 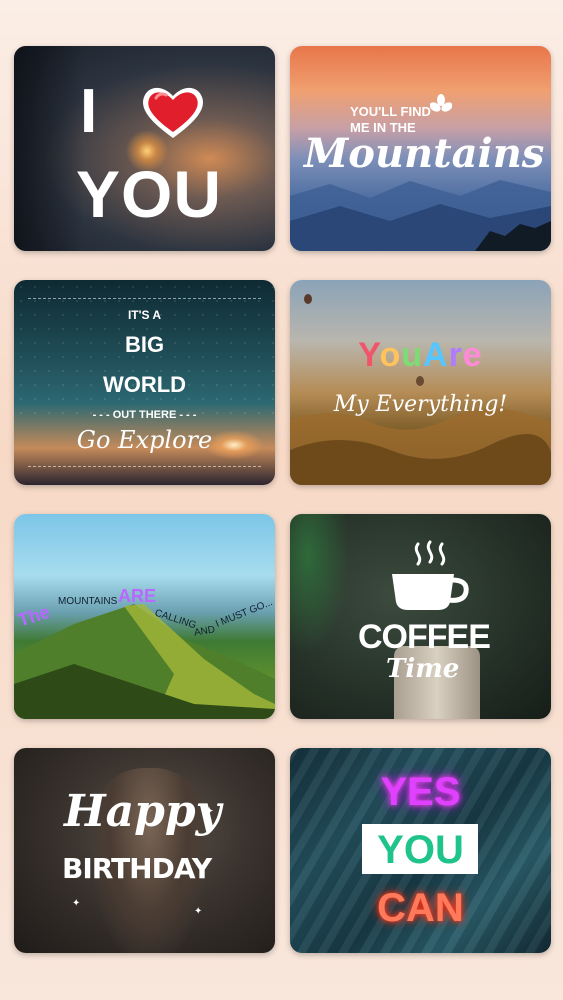 I want to click on card-text-out-there: - - - OUT THERE - - -, so click(x=144, y=415).